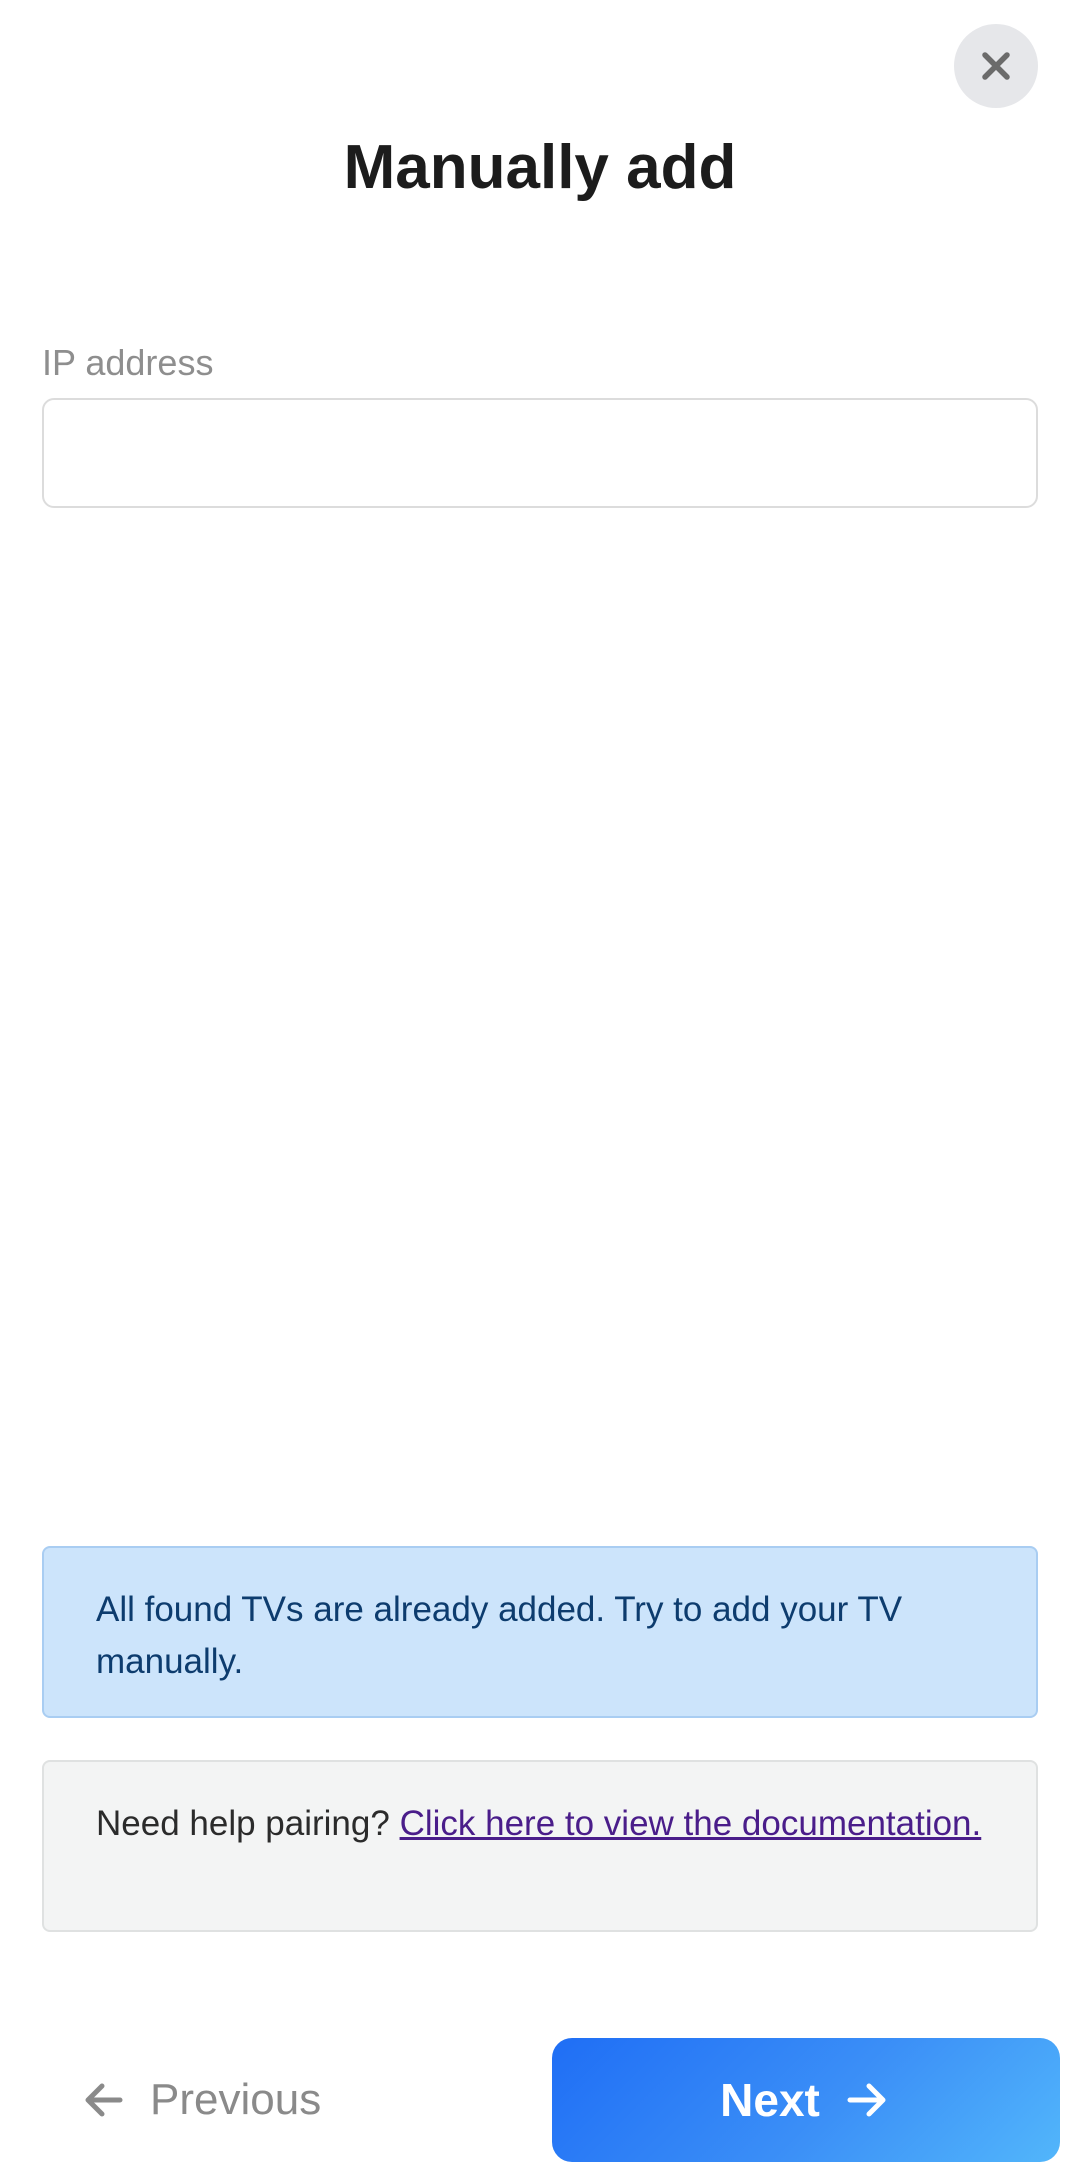  What do you see at coordinates (866, 2100) in the screenshot?
I see `arrow-right-icon` at bounding box center [866, 2100].